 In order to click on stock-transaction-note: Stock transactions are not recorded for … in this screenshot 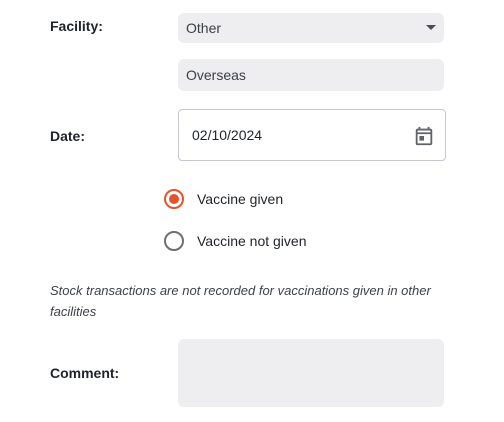, I will do `click(240, 301)`.